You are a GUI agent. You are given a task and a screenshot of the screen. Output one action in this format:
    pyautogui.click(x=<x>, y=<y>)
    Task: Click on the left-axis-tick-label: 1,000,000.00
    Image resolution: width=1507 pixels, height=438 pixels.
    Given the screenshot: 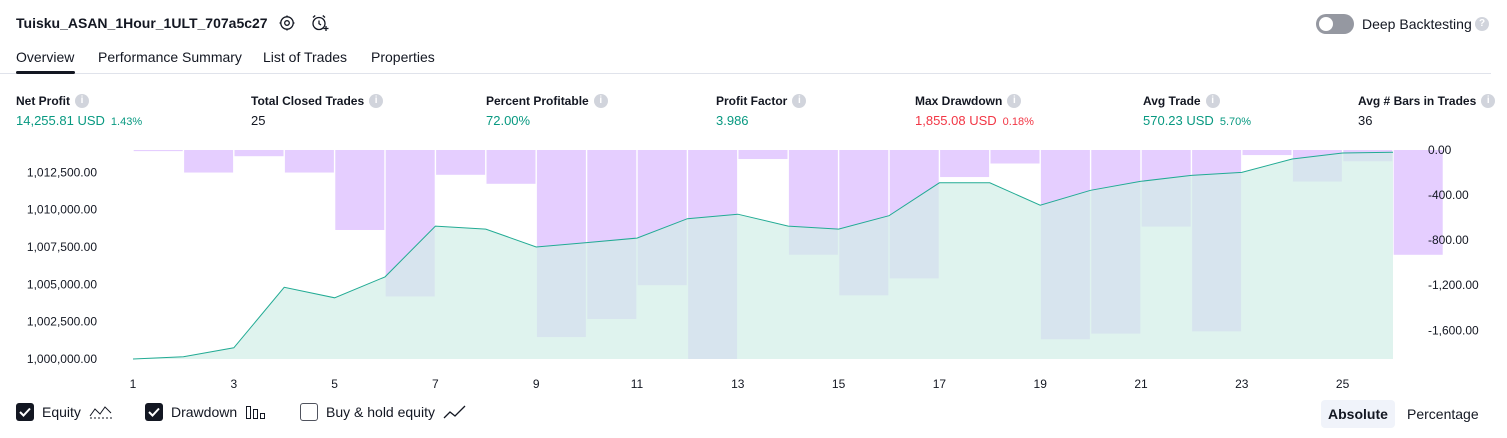 What is the action you would take?
    pyautogui.click(x=62, y=359)
    